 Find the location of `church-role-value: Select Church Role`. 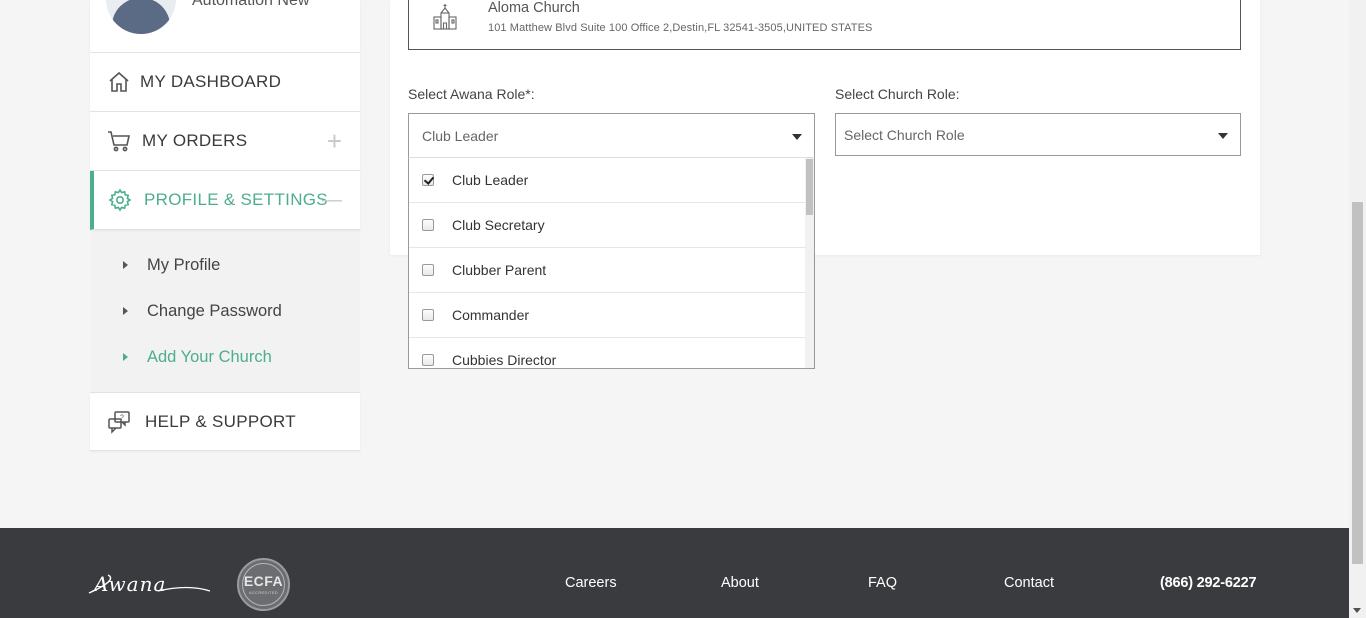

church-role-value: Select Church Role is located at coordinates (904, 134).